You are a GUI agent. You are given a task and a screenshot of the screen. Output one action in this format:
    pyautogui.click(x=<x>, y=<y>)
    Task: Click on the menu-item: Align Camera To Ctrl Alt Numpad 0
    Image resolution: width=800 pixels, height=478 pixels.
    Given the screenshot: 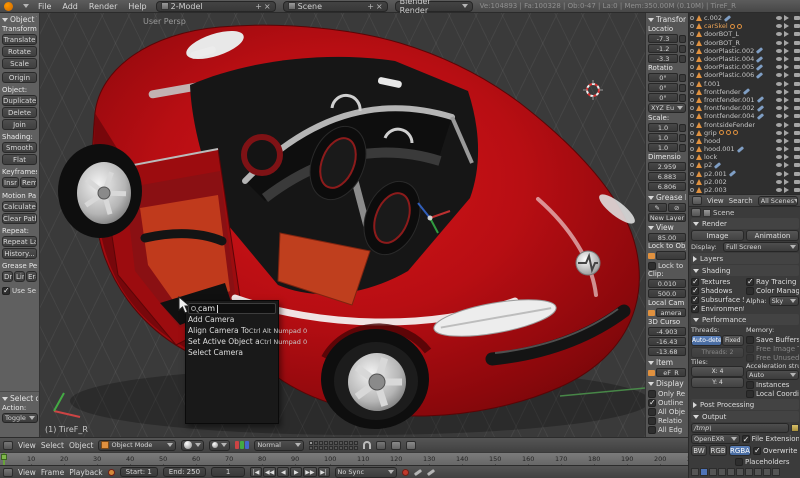 What is the action you would take?
    pyautogui.click(x=247, y=330)
    